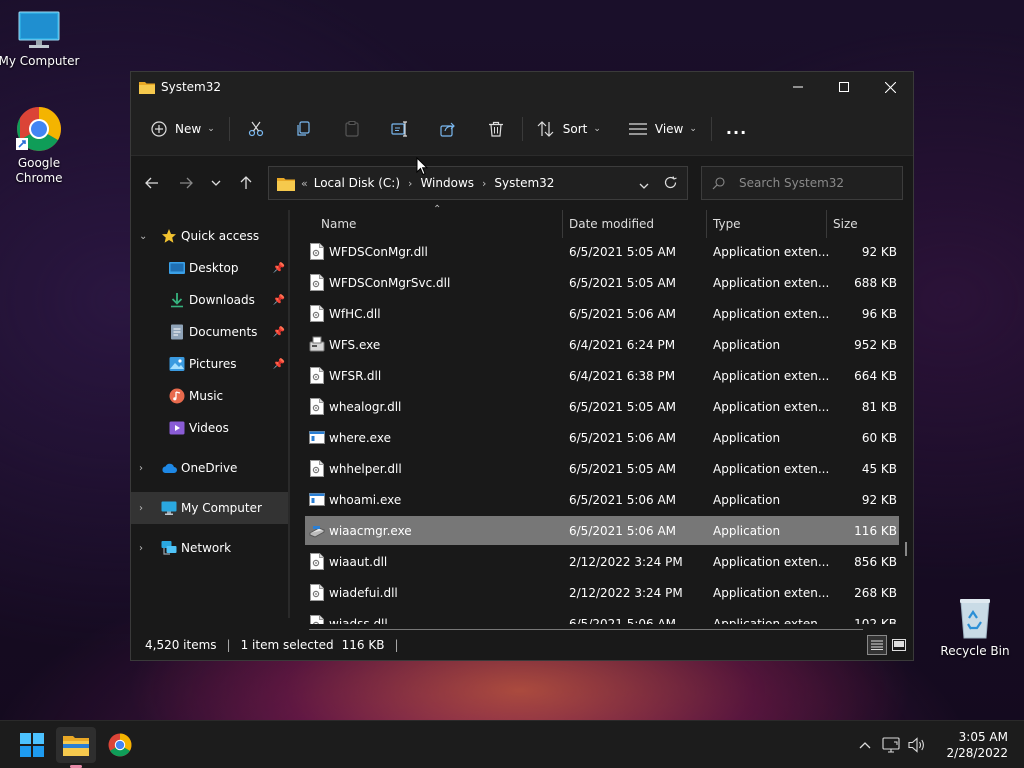 The height and width of the screenshot is (768, 1024). Describe the element at coordinates (798, 87) in the screenshot. I see `minimize-button` at that location.